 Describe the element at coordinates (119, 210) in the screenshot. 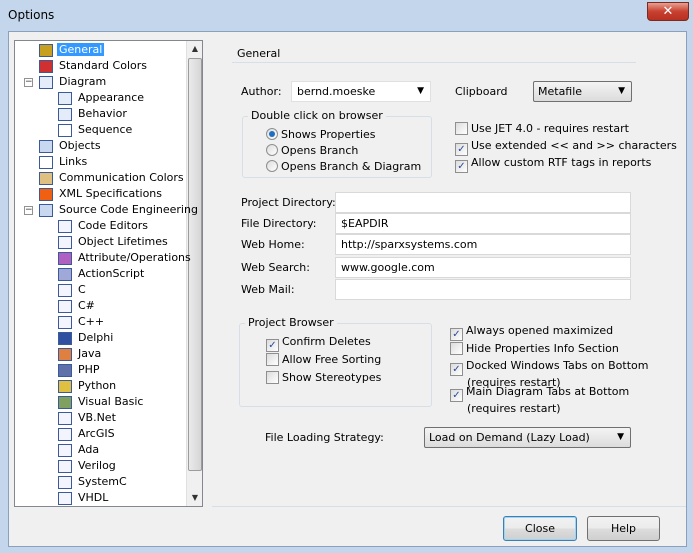

I see `tree-item: Source Code Engineering` at that location.